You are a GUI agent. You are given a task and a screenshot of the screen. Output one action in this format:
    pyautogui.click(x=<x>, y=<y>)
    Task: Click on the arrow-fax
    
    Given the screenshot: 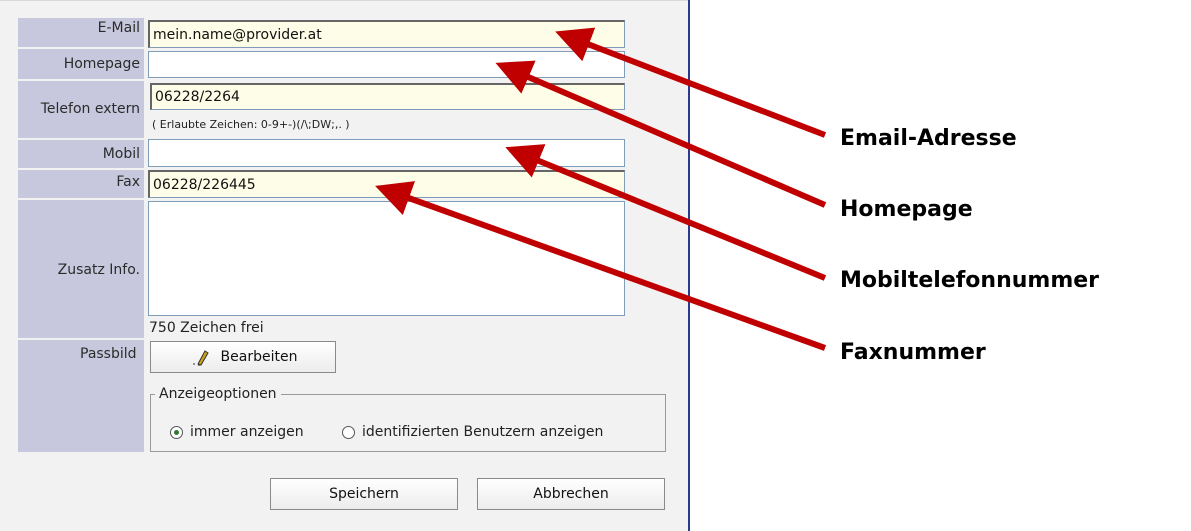 What is the action you would take?
    pyautogui.click(x=601, y=266)
    